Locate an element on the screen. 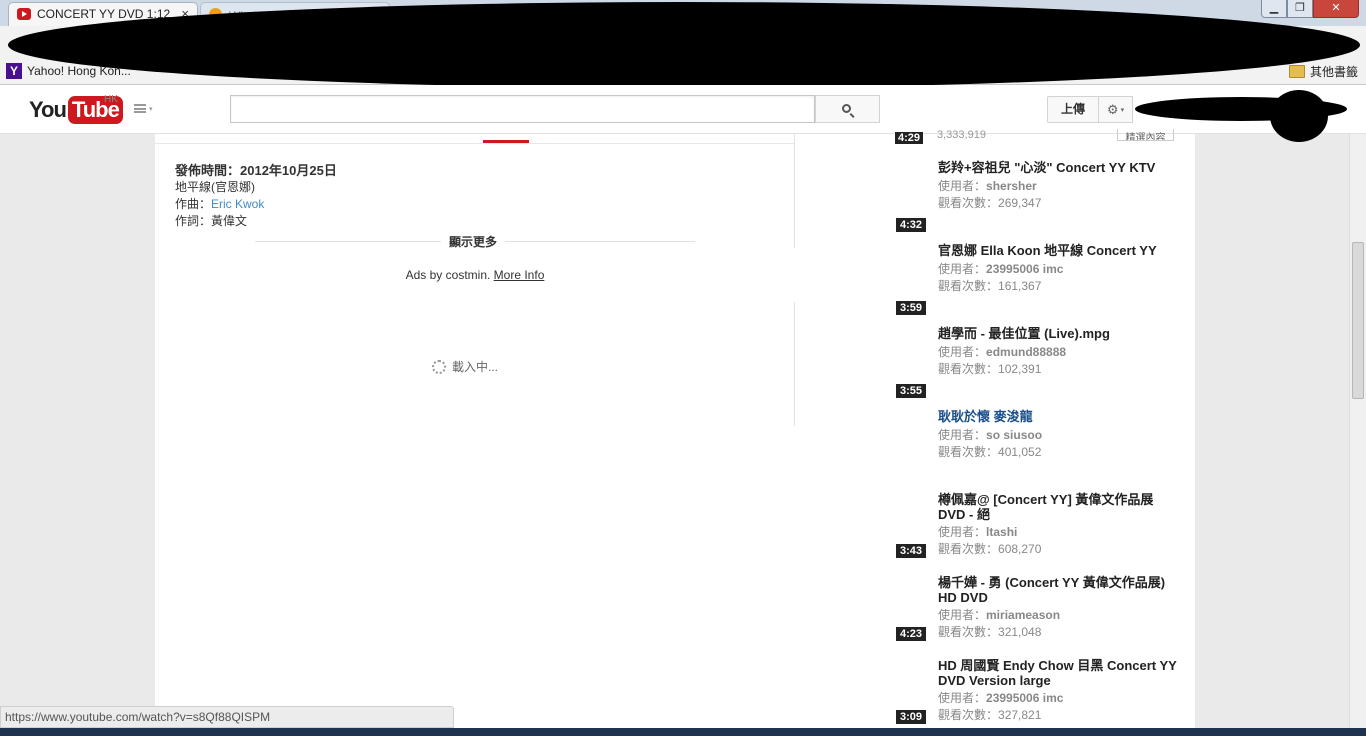 The height and width of the screenshot is (736, 1366). gear-icon: ⚙ is located at coordinates (1112, 109).